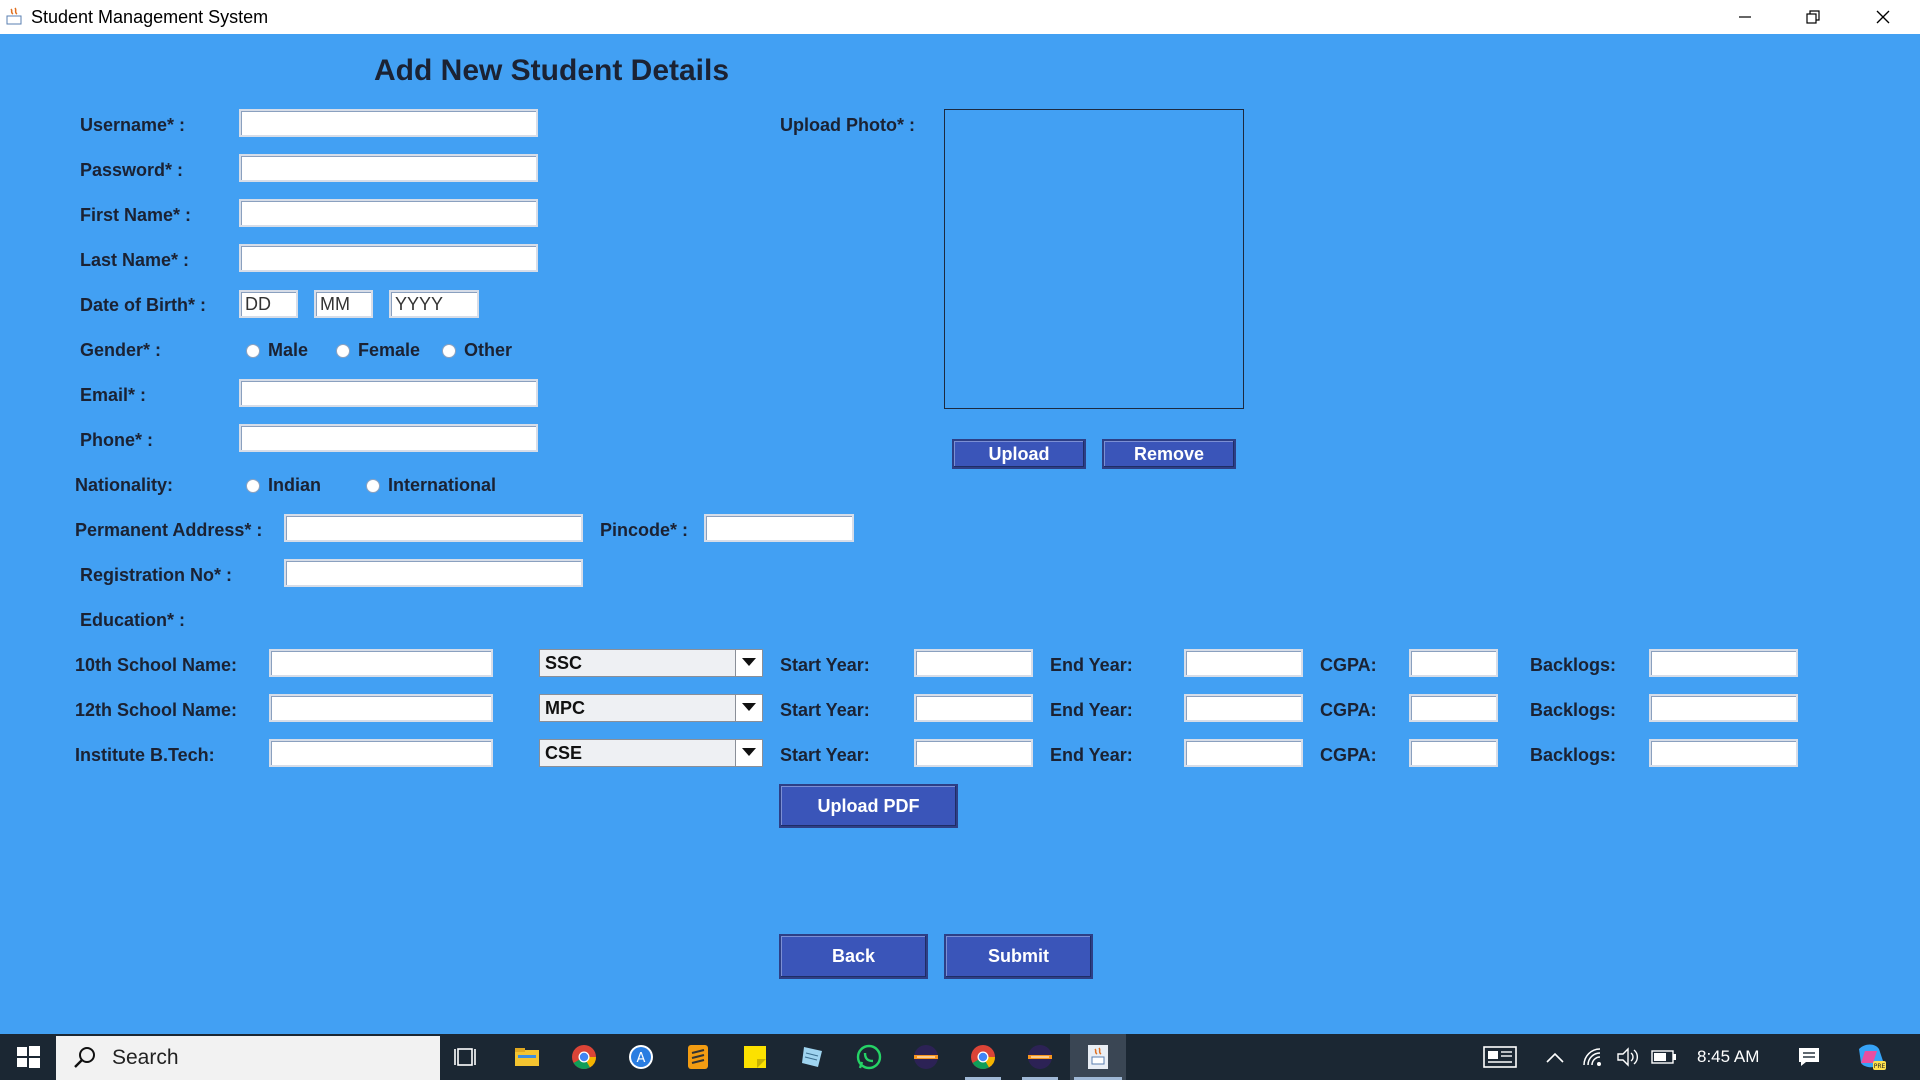 This screenshot has height=1080, width=1920. I want to click on radio-label: Indian, so click(294, 485).